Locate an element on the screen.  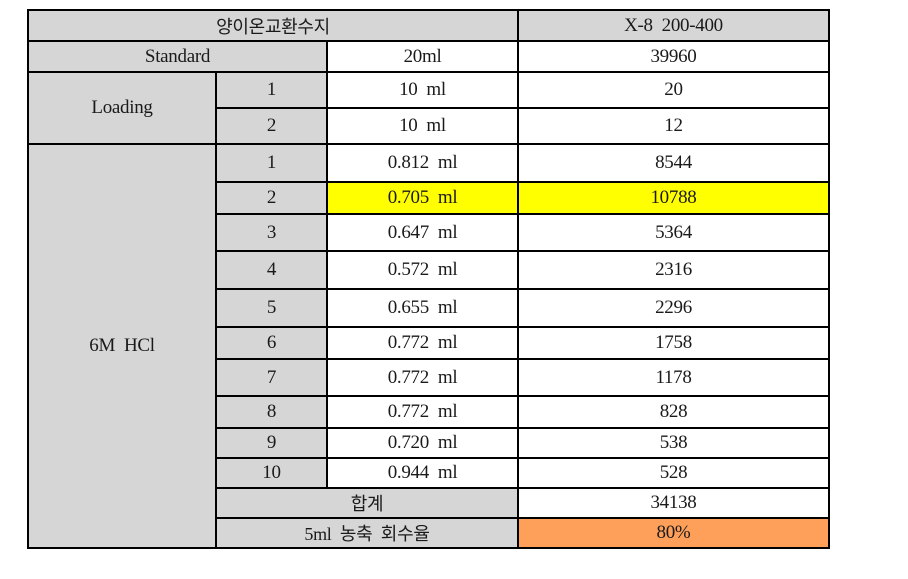
standard-volume: 20ml is located at coordinates (422, 56).